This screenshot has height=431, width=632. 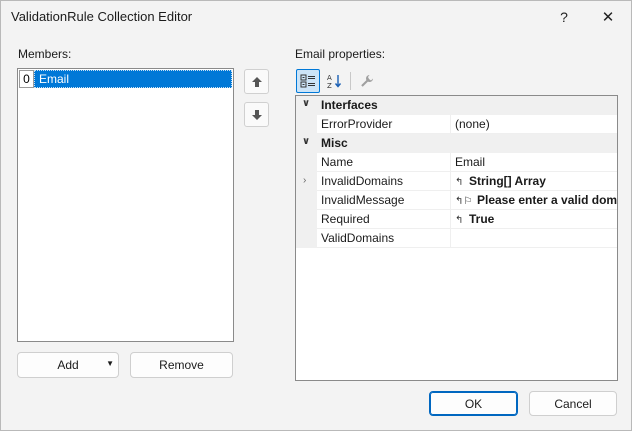 I want to click on chevron-right-icon: ›, so click(x=304, y=180).